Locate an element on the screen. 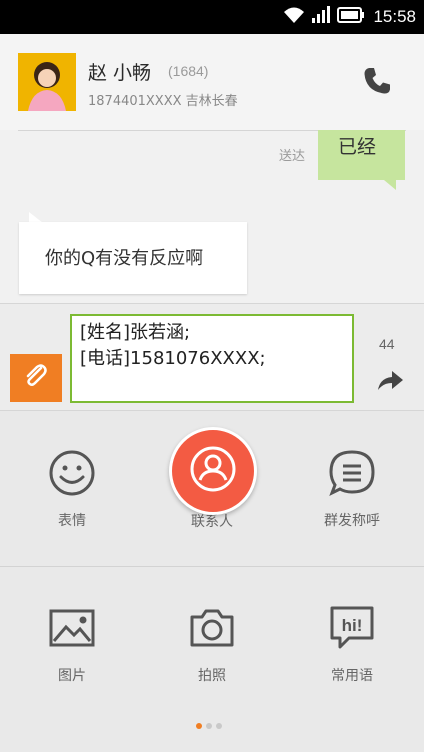 The height and width of the screenshot is (752, 424). phone-icon is located at coordinates (377, 84).